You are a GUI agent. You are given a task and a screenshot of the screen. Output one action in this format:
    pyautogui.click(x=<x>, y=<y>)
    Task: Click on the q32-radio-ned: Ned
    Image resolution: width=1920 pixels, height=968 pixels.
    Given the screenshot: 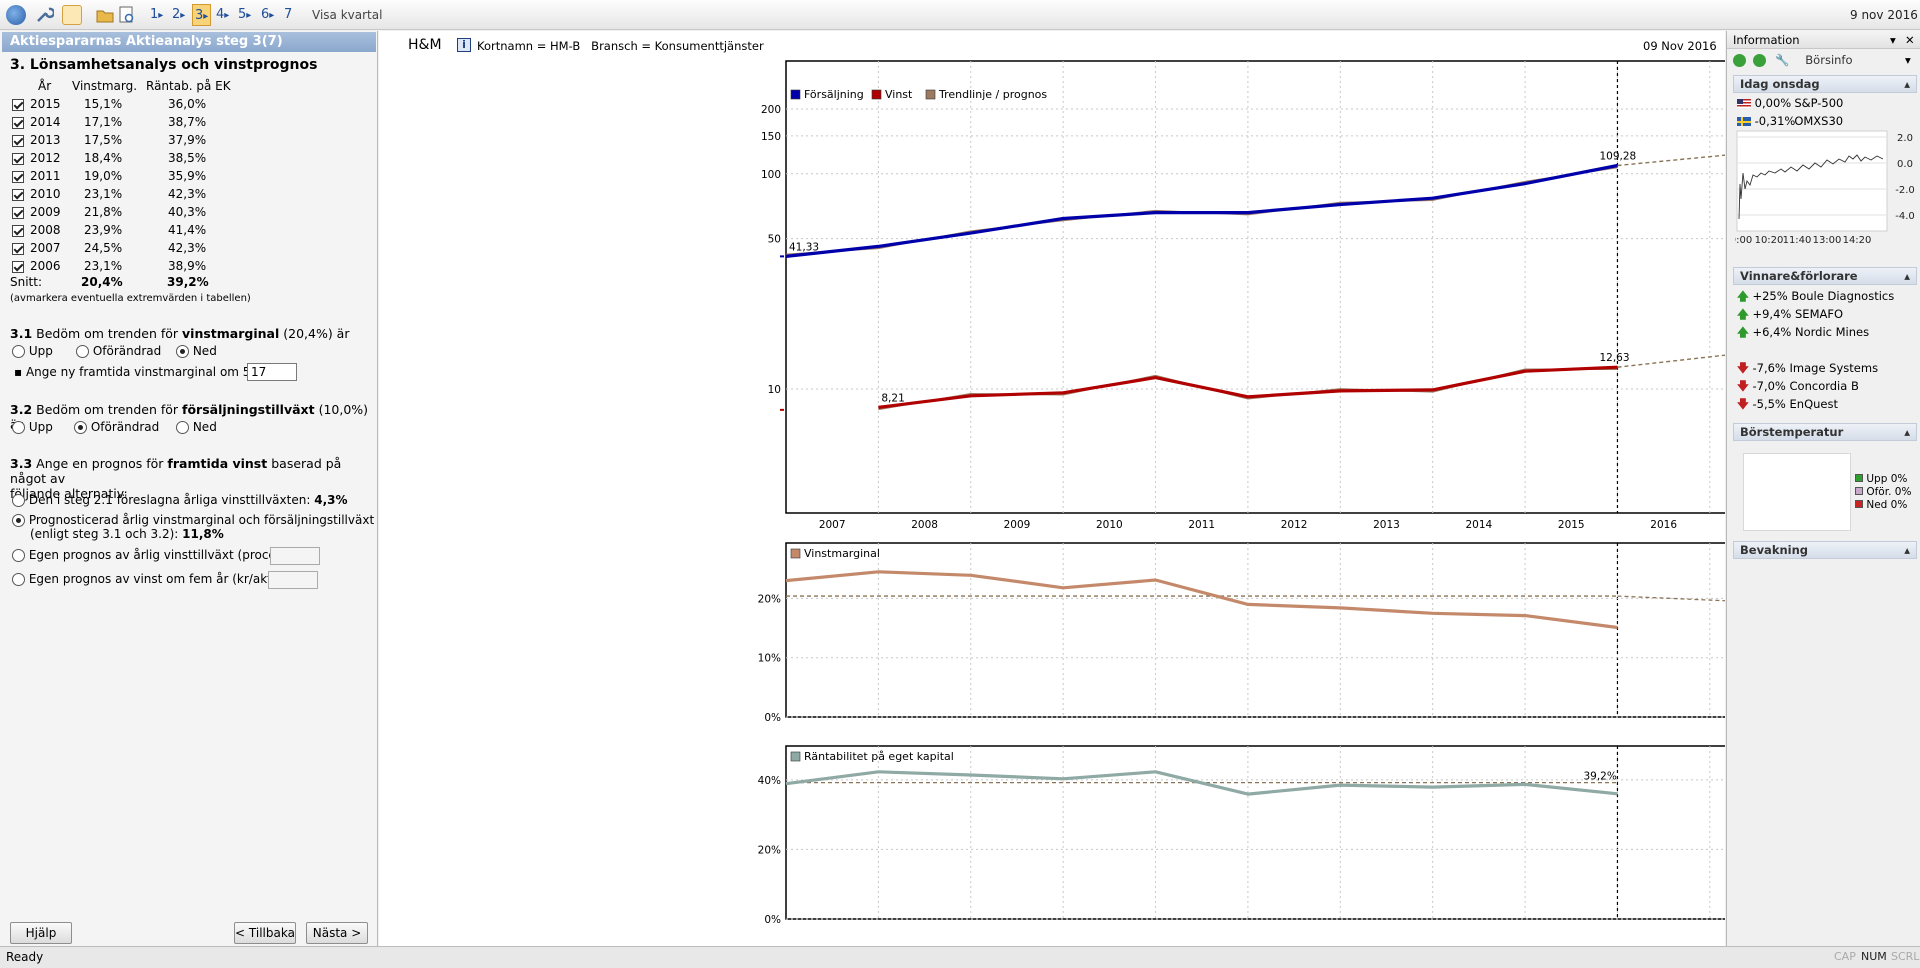 What is the action you would take?
    pyautogui.click(x=196, y=427)
    